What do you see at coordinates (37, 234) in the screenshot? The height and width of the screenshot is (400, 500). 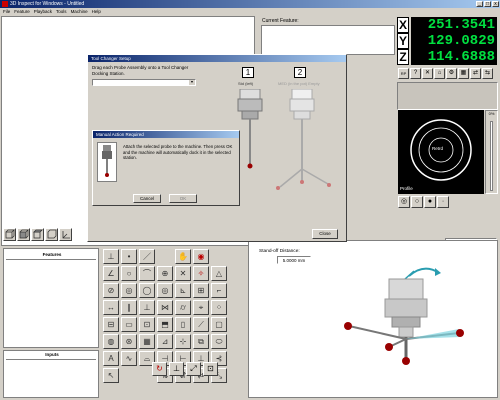 I see `view-cube-top-icon` at bounding box center [37, 234].